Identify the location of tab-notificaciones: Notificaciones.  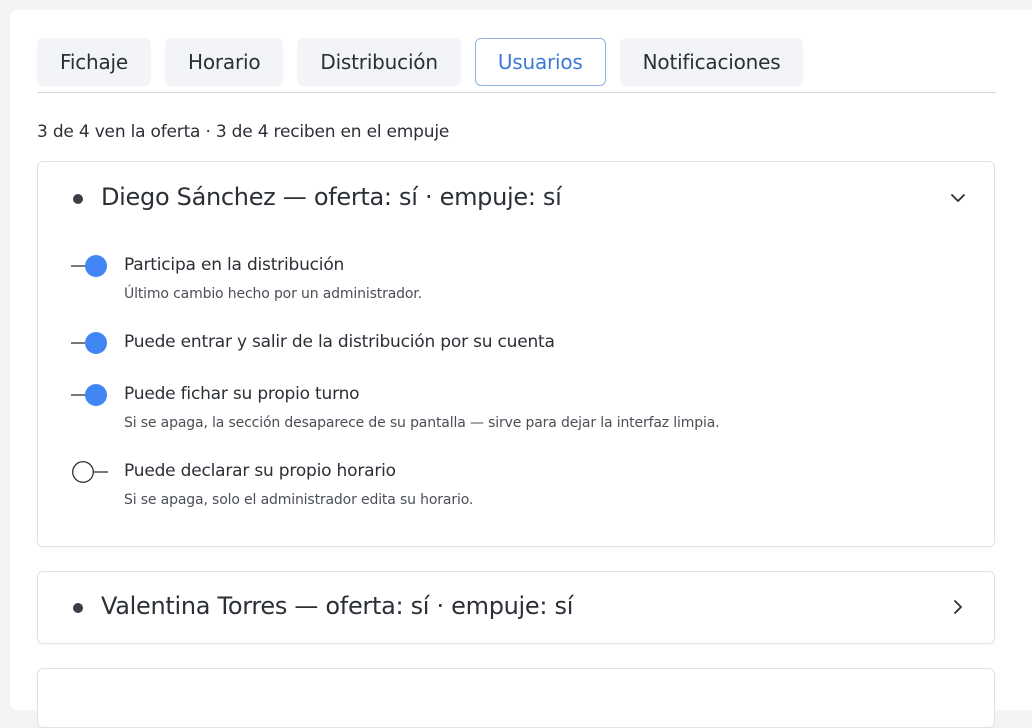
(711, 62).